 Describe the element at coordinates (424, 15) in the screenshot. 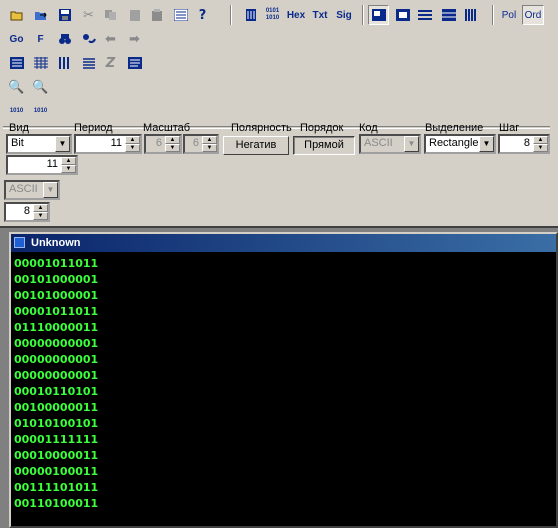

I see `layout-rows-icon` at that location.